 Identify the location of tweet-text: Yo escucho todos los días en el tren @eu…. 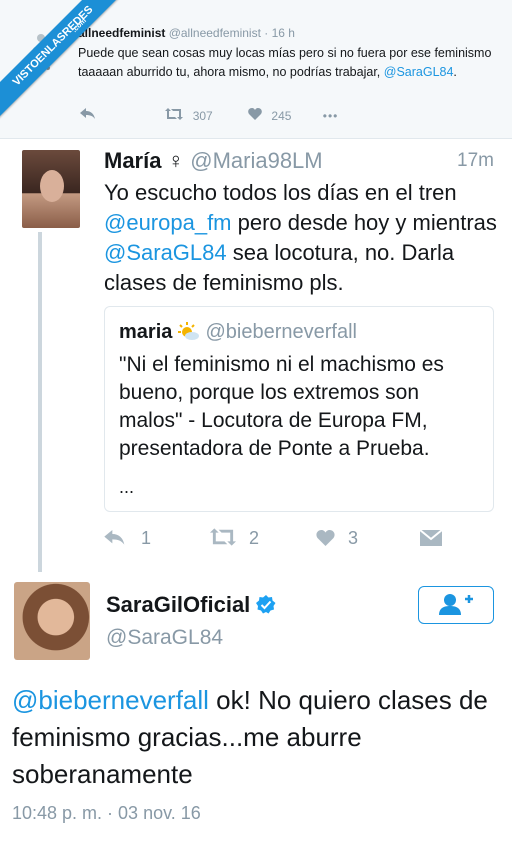
(300, 237).